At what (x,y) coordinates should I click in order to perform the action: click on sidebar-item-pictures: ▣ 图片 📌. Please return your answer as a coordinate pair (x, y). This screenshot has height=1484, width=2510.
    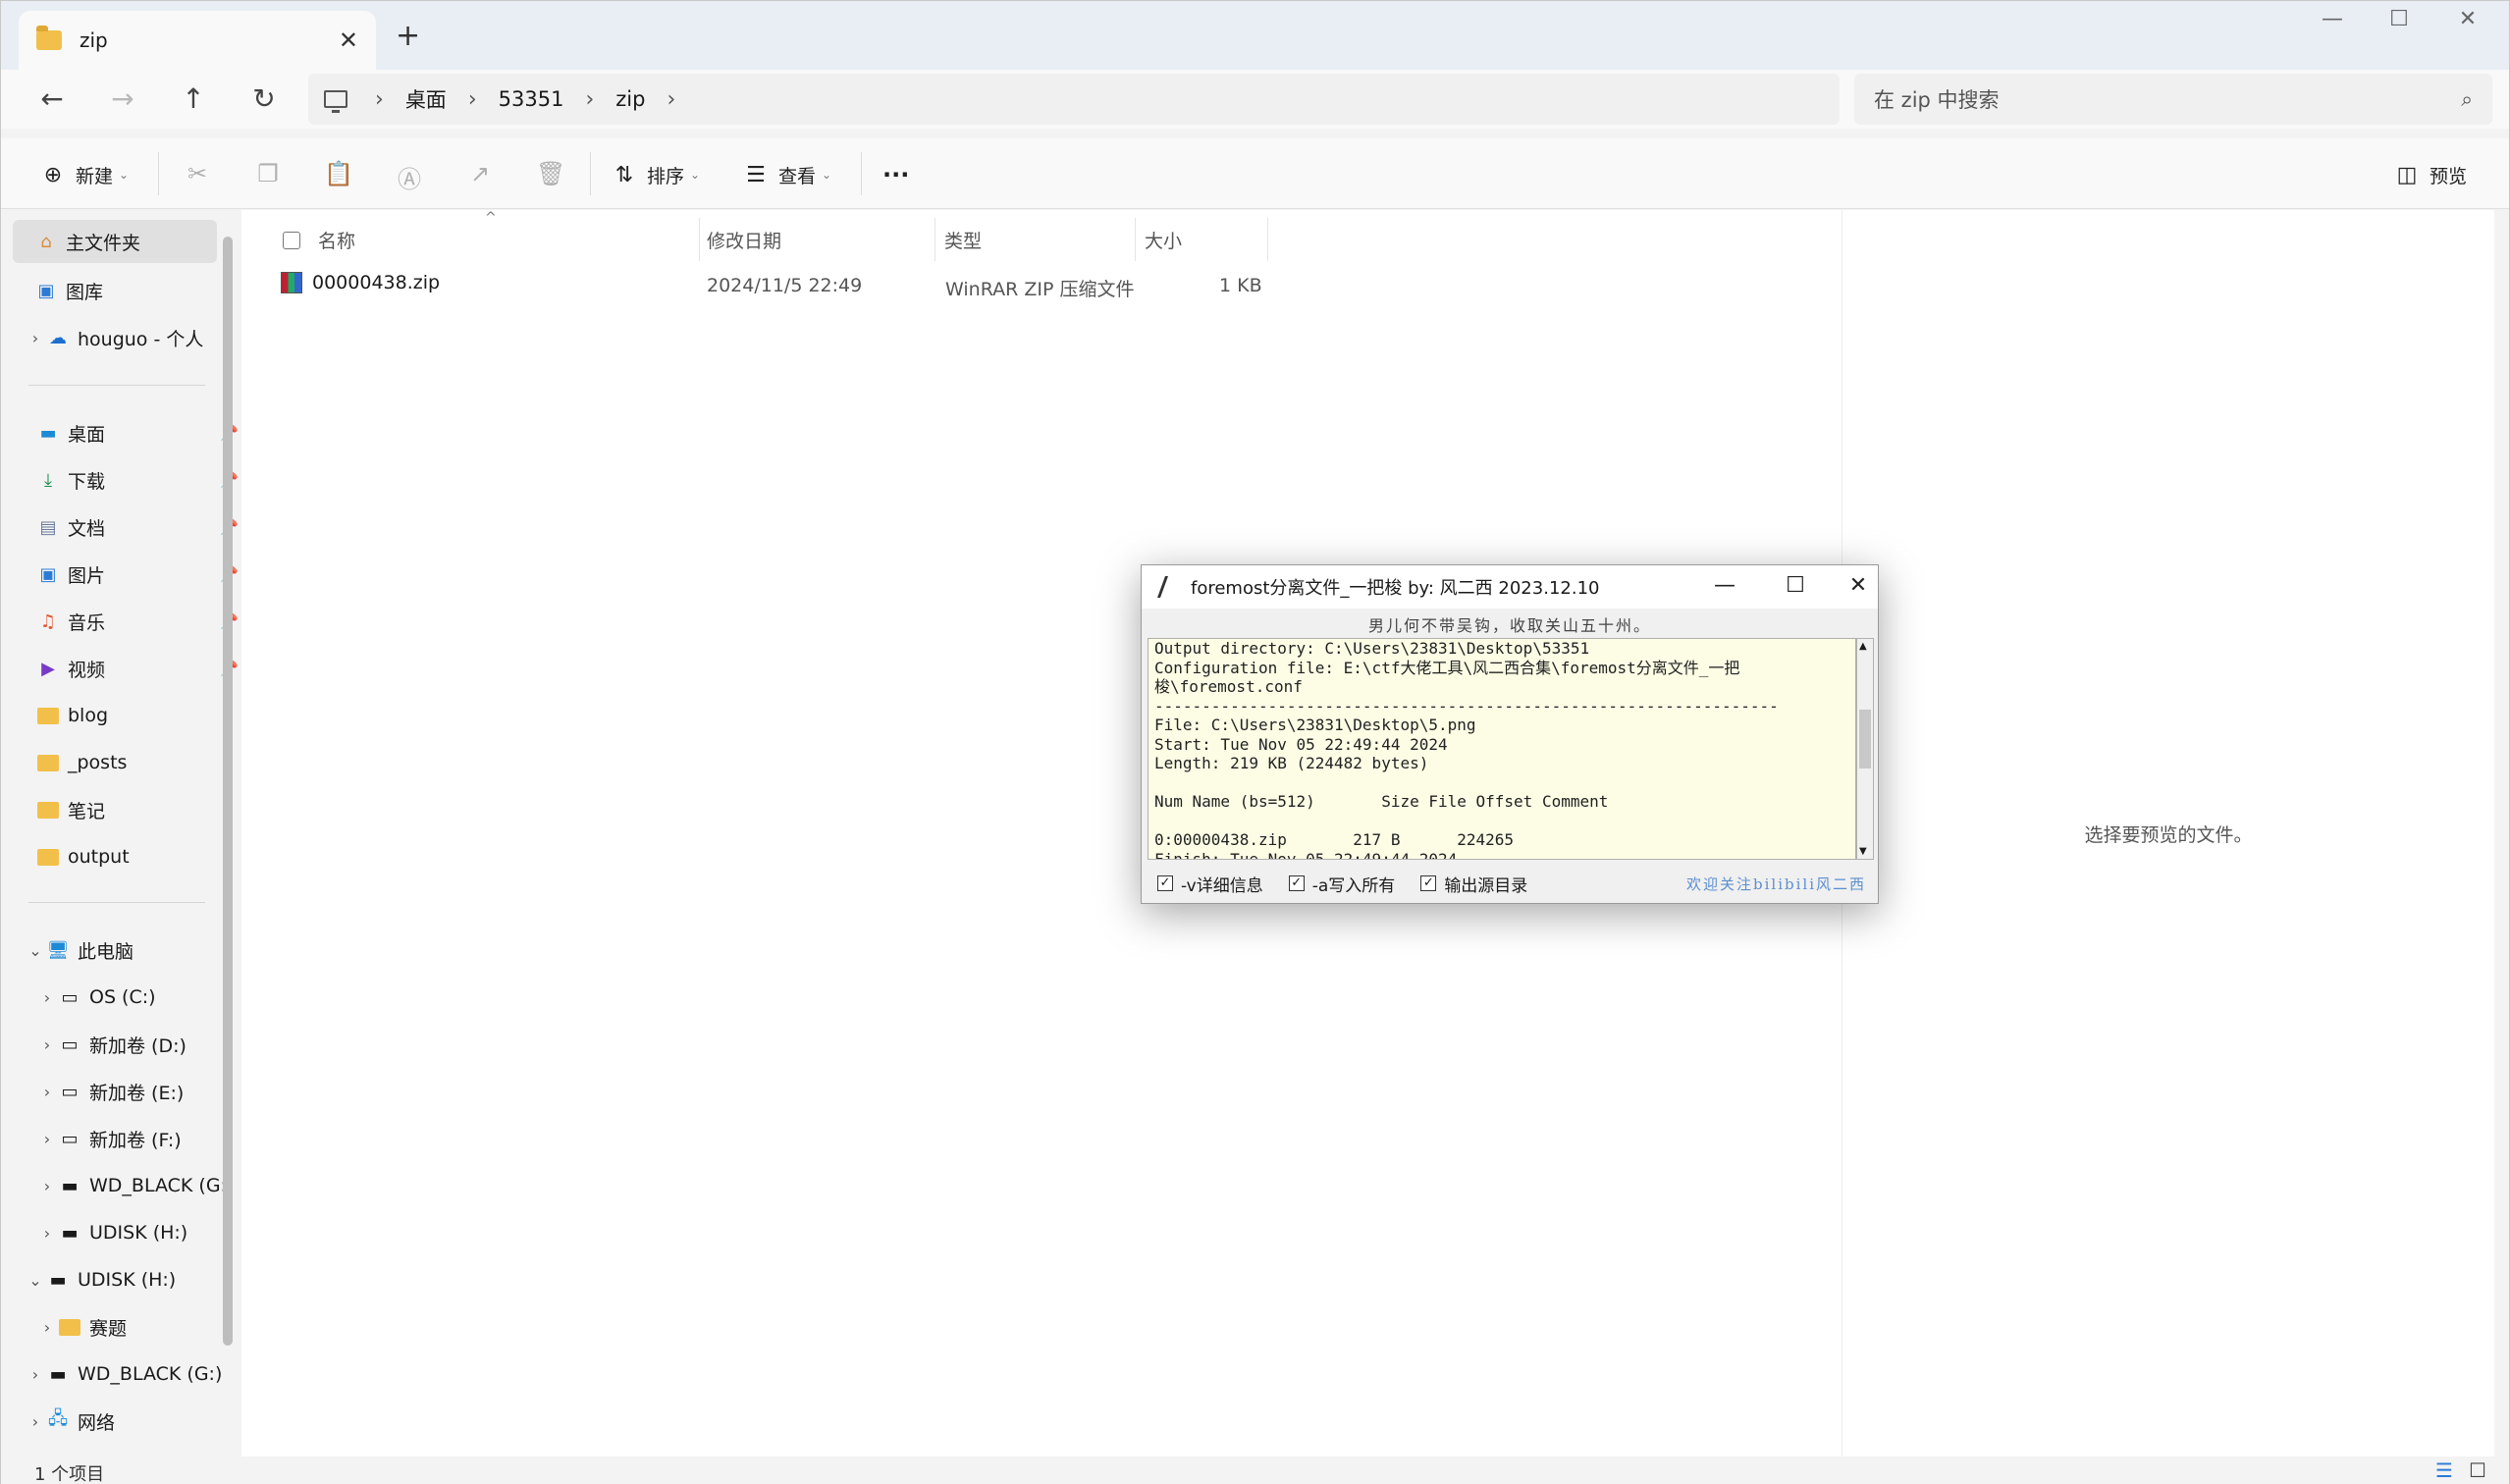
    Looking at the image, I should click on (144, 574).